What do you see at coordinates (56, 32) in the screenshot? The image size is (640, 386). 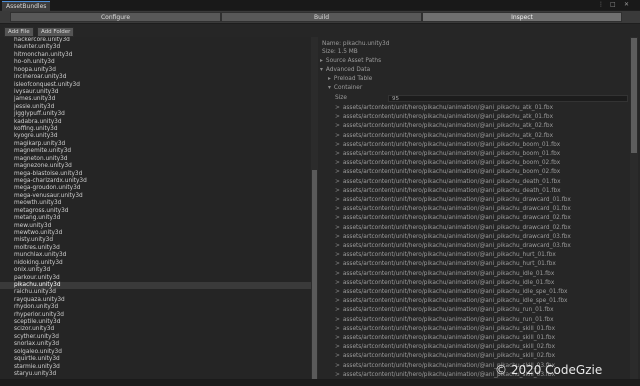 I see `add-folder-button: Add Folder` at bounding box center [56, 32].